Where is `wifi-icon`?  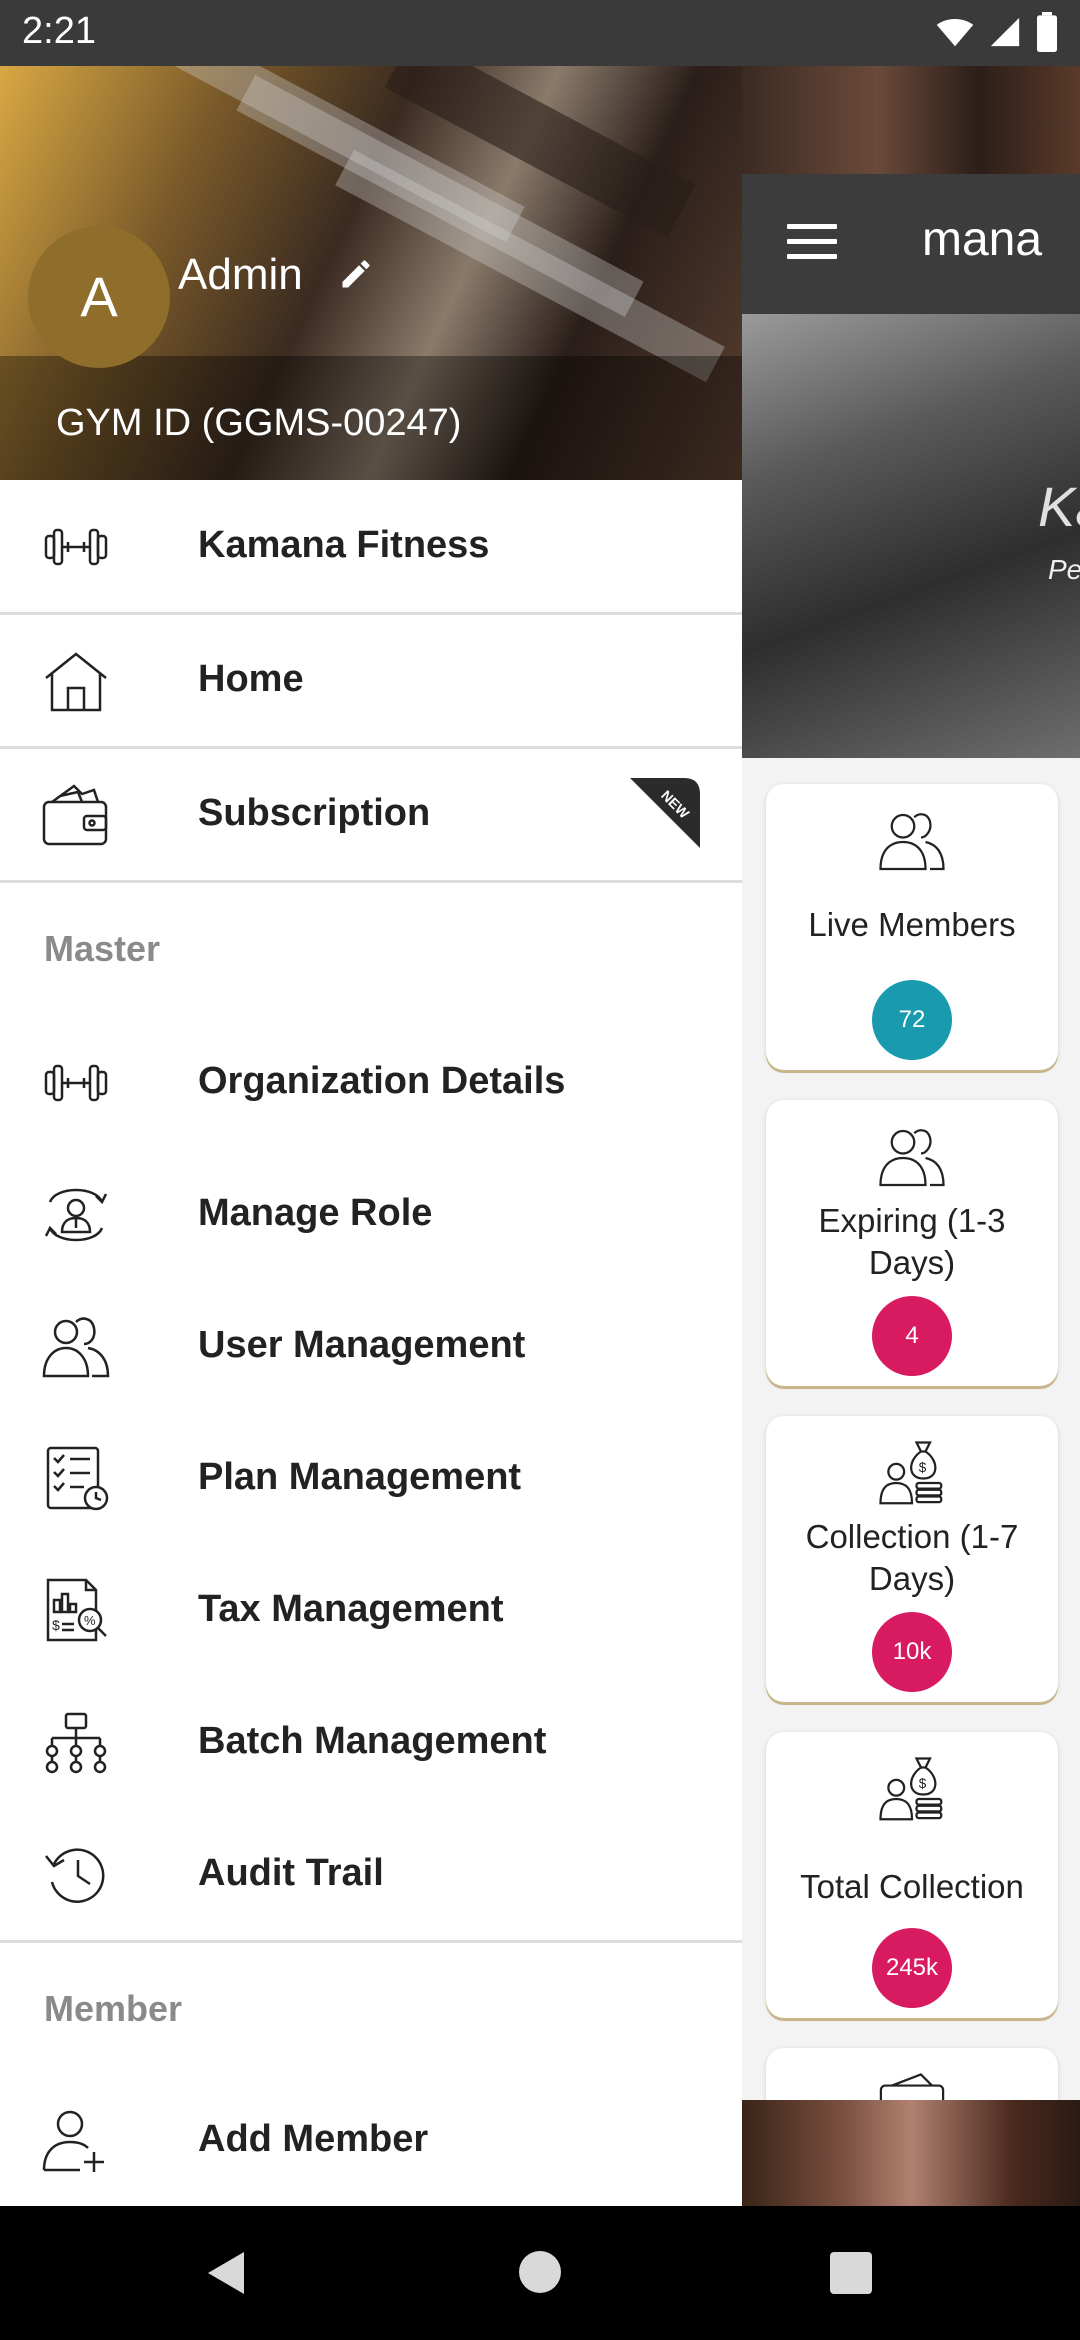 wifi-icon is located at coordinates (955, 32).